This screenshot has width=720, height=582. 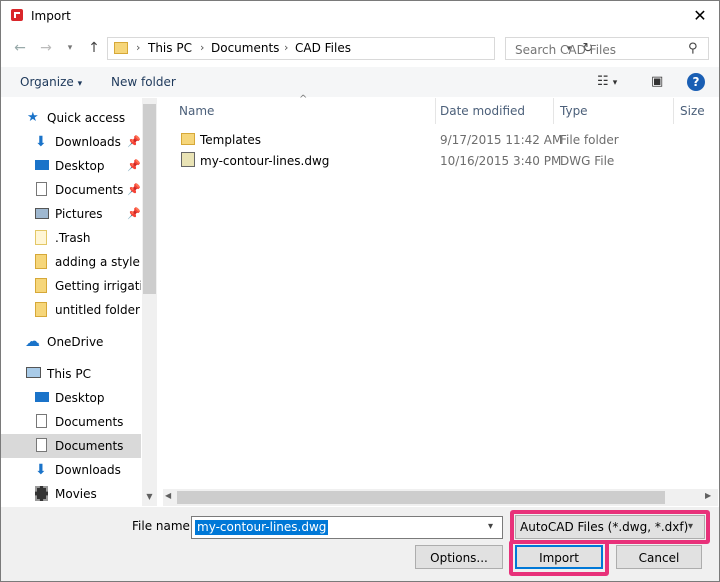 I want to click on sidebar-scrollbar: ▼, so click(x=149, y=302).